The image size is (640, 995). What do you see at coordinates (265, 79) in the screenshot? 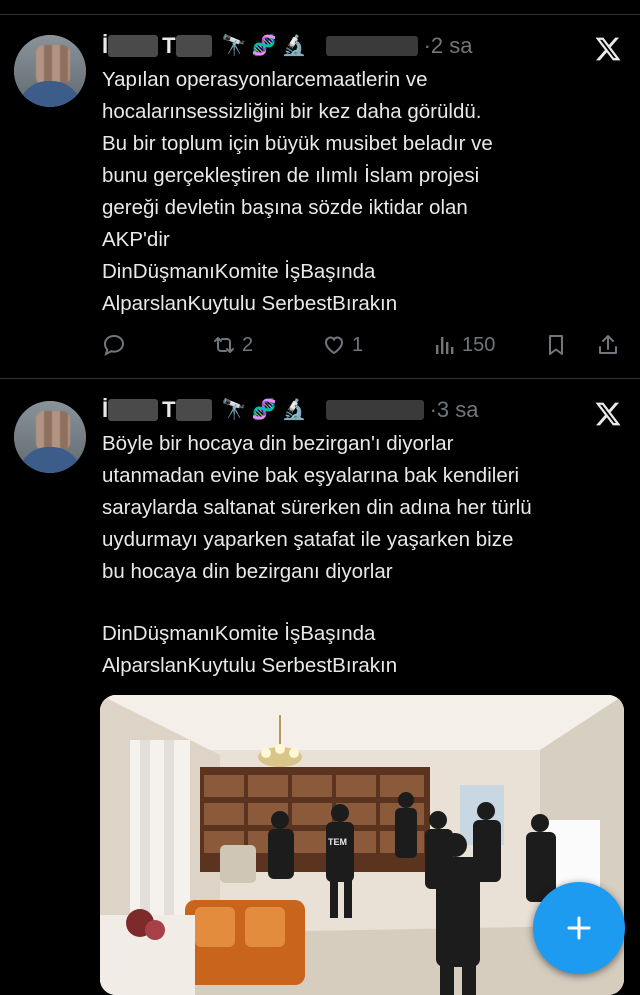
I see `tweet-text-line: Yapılan operasyonlarcemaatlerin ve` at bounding box center [265, 79].